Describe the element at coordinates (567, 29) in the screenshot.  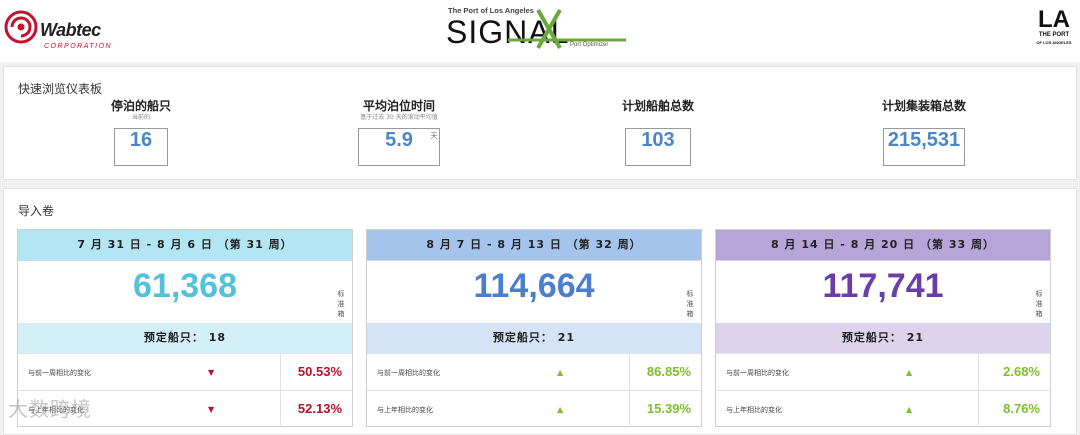
I see `signal-x-icon` at that location.